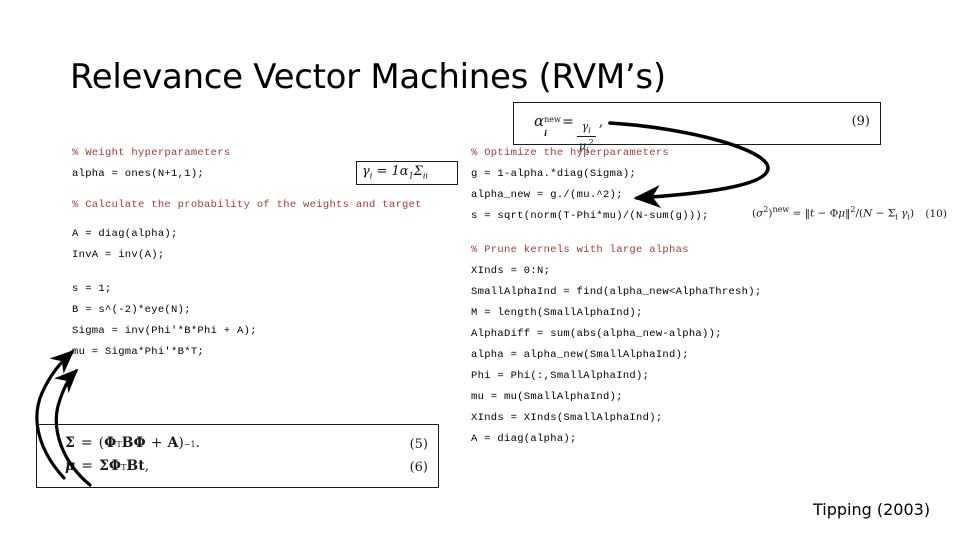 Image resolution: width=960 pixels, height=540 pixels. What do you see at coordinates (570, 153) in the screenshot?
I see `code-comment-line: % Optimize the hyperparameters` at bounding box center [570, 153].